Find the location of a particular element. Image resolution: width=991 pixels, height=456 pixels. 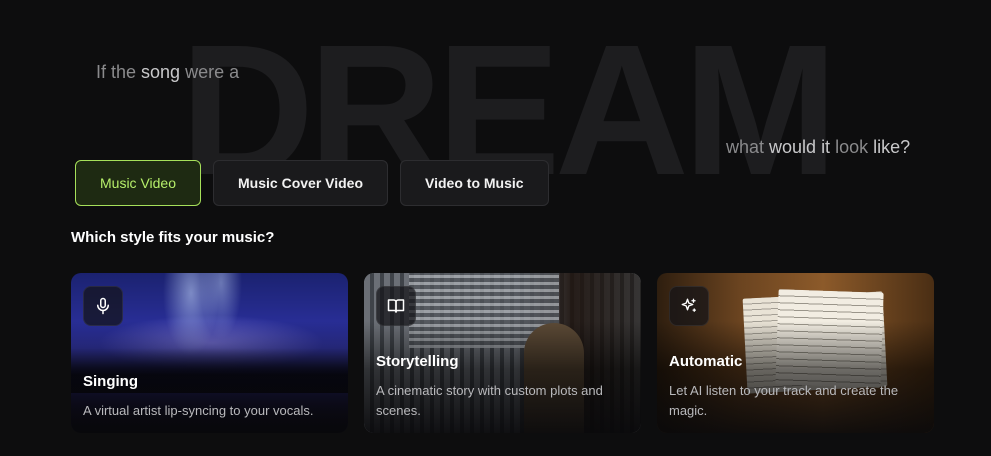

microphone-icon is located at coordinates (103, 306).